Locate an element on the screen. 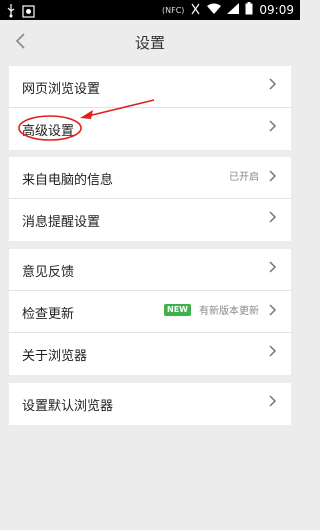  web-browsing-settings-item: 网页浏览设置 is located at coordinates (150, 87).